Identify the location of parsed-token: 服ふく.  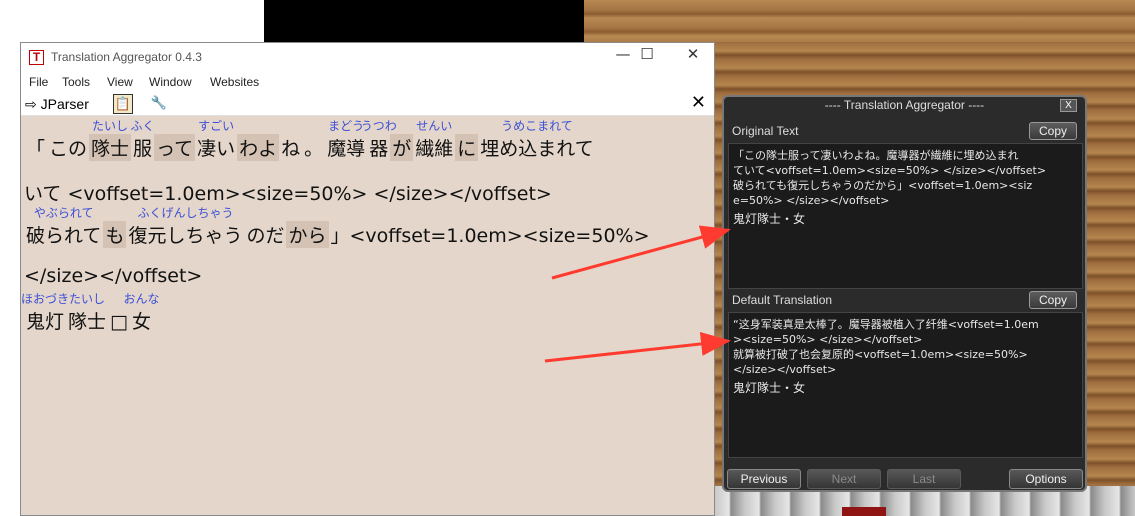
(143, 140).